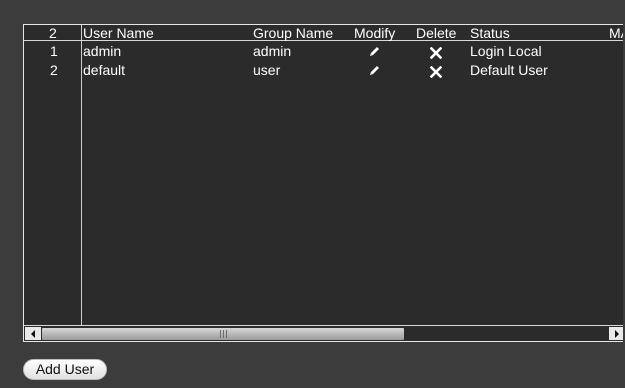 The height and width of the screenshot is (388, 625). I want to click on row-status: Login Local, so click(506, 51).